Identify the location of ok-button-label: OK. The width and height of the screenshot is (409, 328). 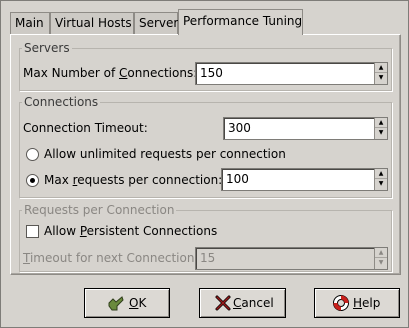
(138, 303).